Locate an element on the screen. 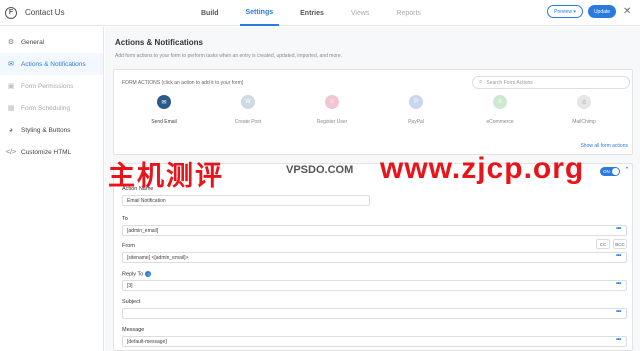 The image size is (640, 351). action-label: Send Email is located at coordinates (164, 122).